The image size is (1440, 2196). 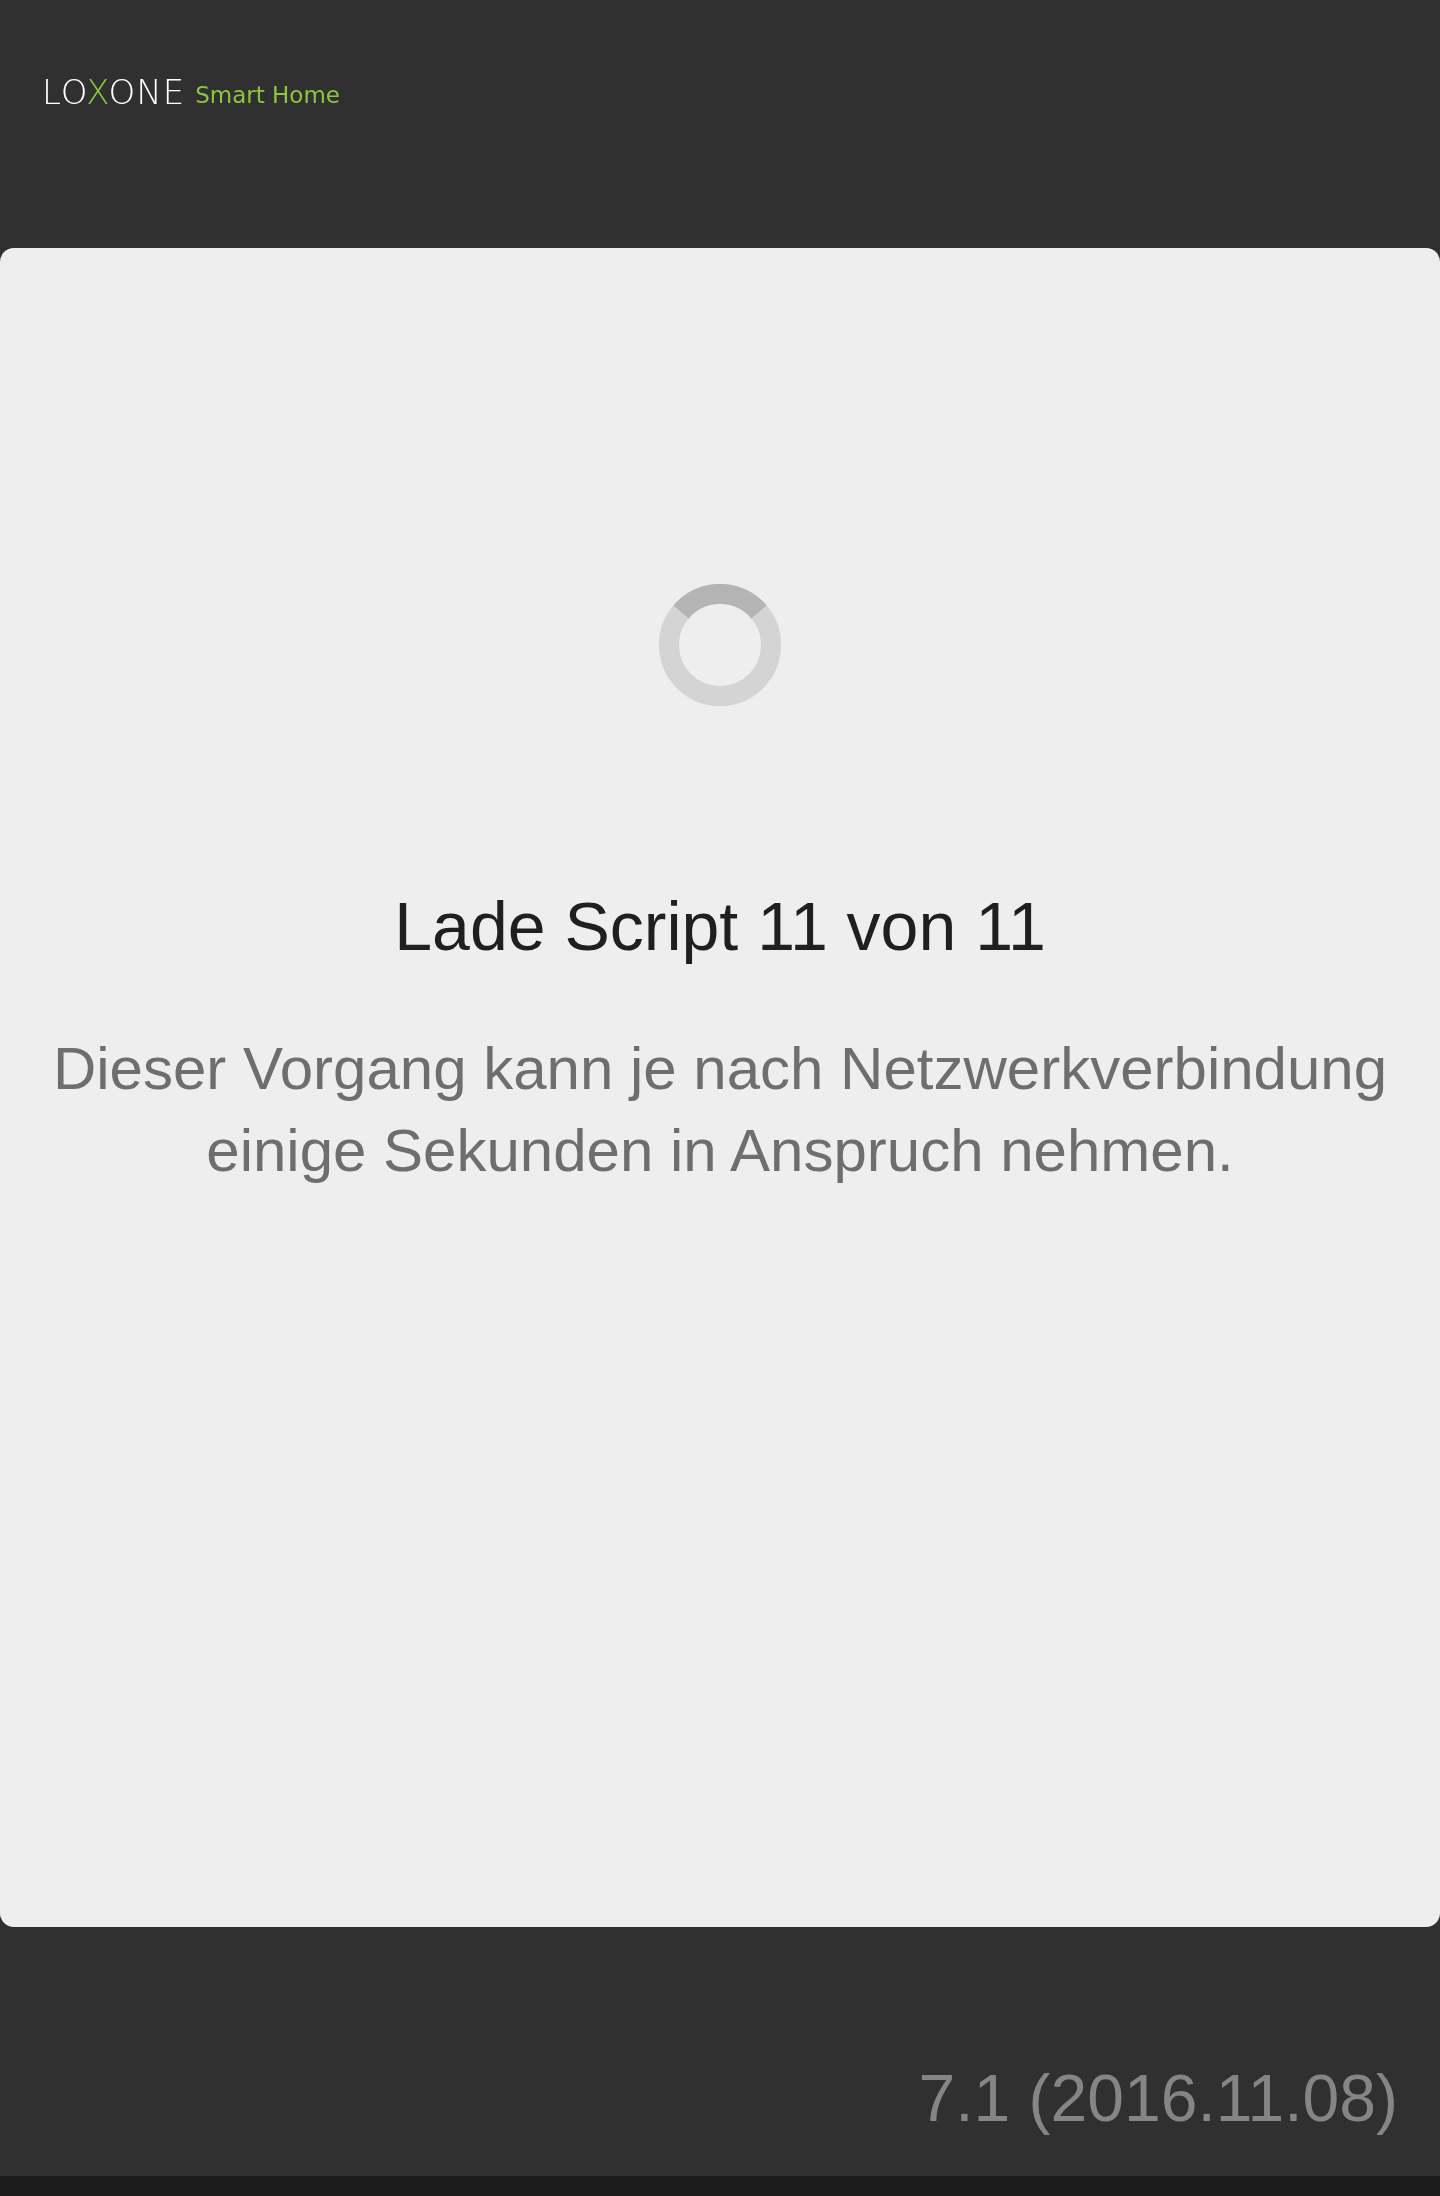 I want to click on loading-message: Dieser Vorgang kann je nach Netzwerkverbindung einige Sekunden in Anspruch nehmen., so click(x=720, y=1110).